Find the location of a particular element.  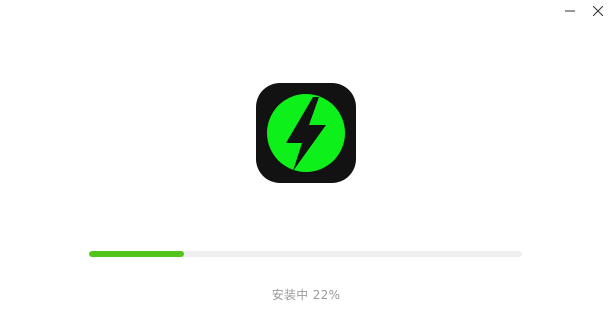

lightning-bolt-icon is located at coordinates (306, 133).